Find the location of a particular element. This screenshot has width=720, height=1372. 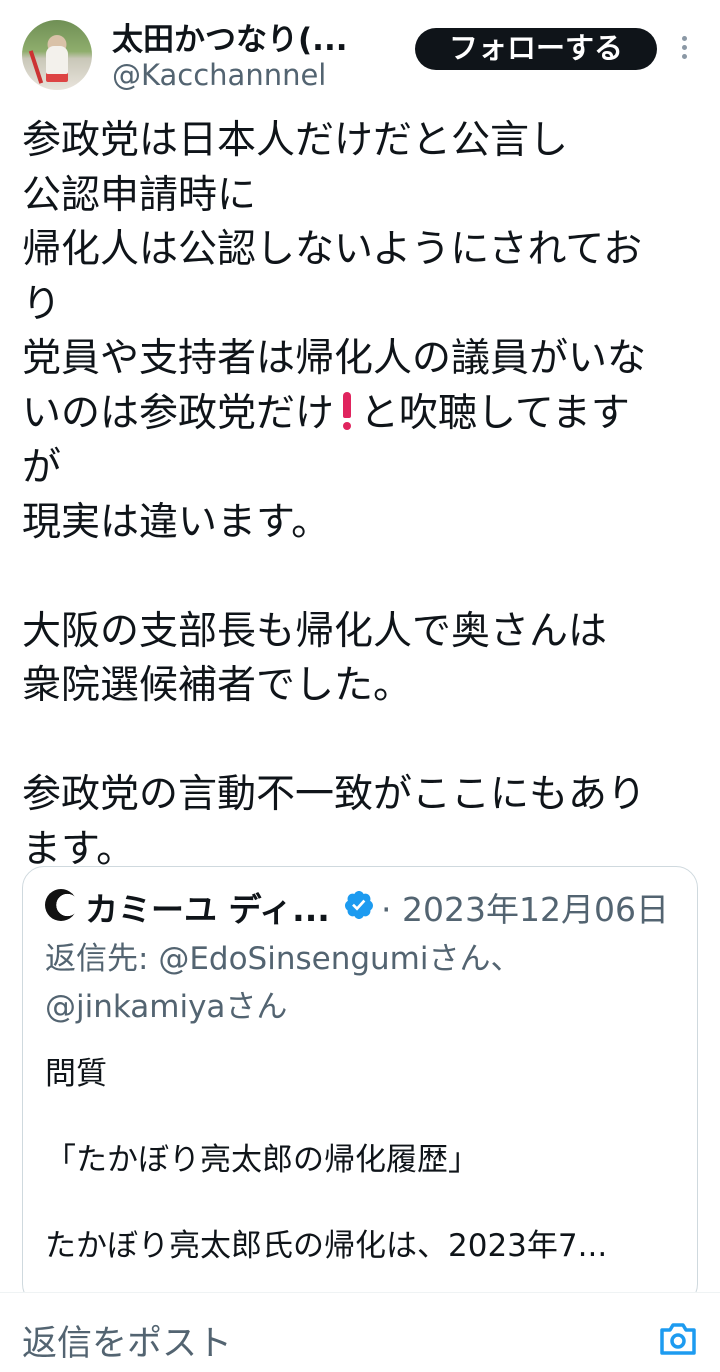

tweet-line: が is located at coordinates (42, 467).